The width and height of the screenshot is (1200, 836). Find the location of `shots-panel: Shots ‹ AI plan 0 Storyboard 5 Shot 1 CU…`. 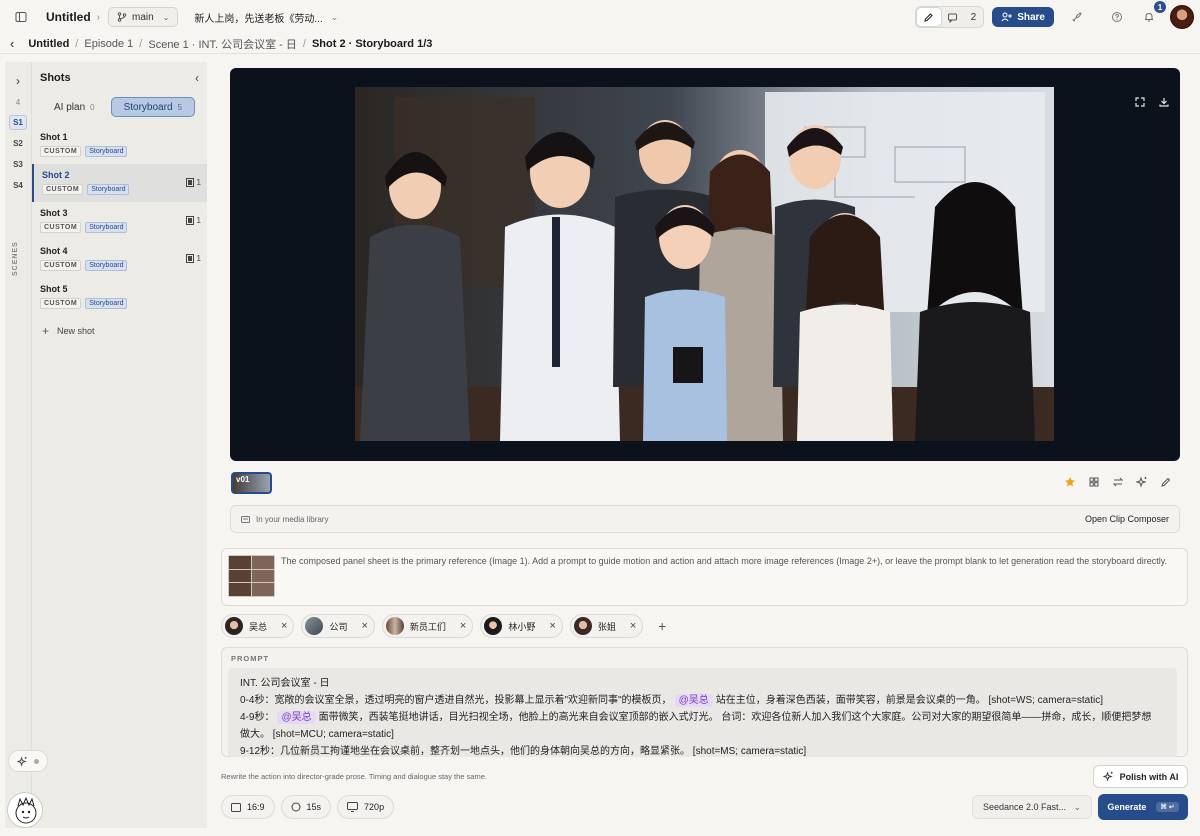

shots-panel: Shots ‹ AI plan 0 Storyboard 5 Shot 1 CU… is located at coordinates (119, 445).